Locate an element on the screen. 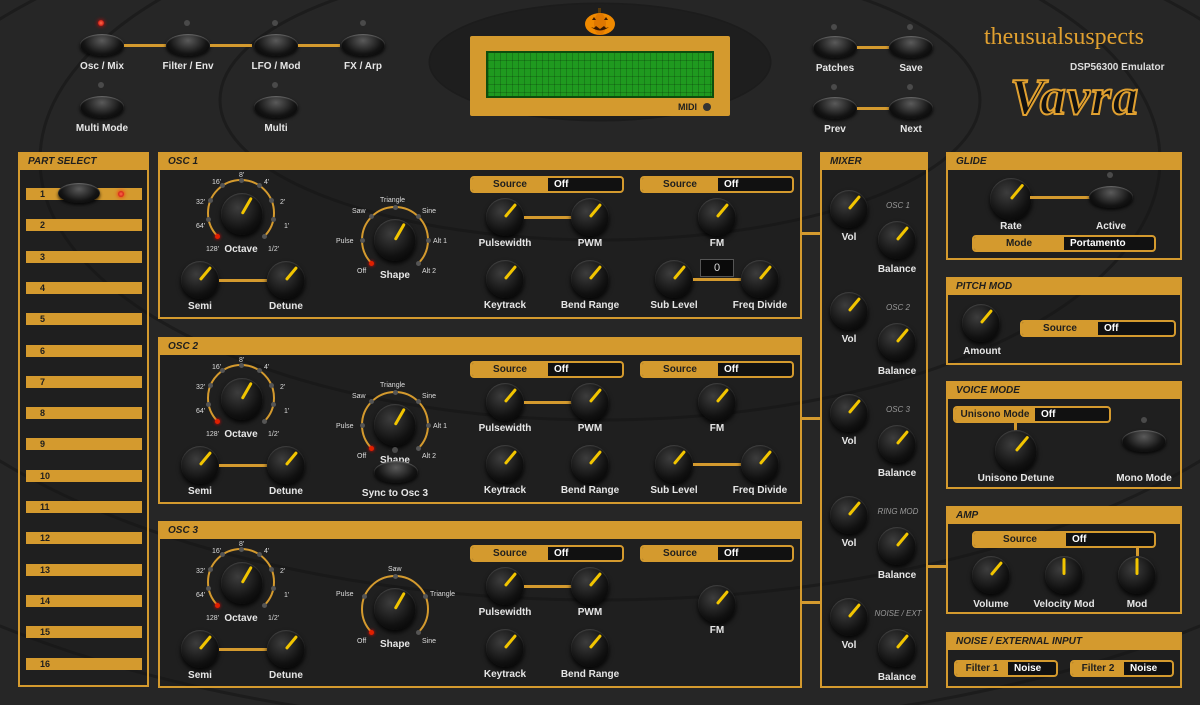  osc1-semi-knob is located at coordinates (200, 280).